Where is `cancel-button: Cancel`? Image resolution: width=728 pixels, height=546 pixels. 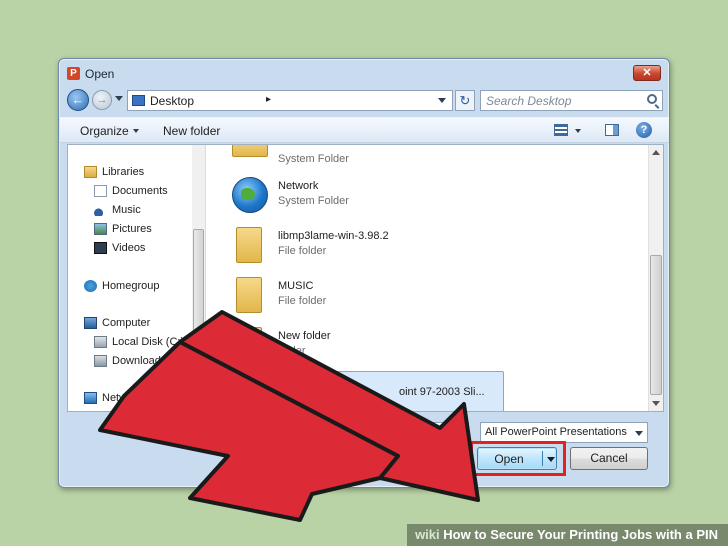 cancel-button: Cancel is located at coordinates (609, 458).